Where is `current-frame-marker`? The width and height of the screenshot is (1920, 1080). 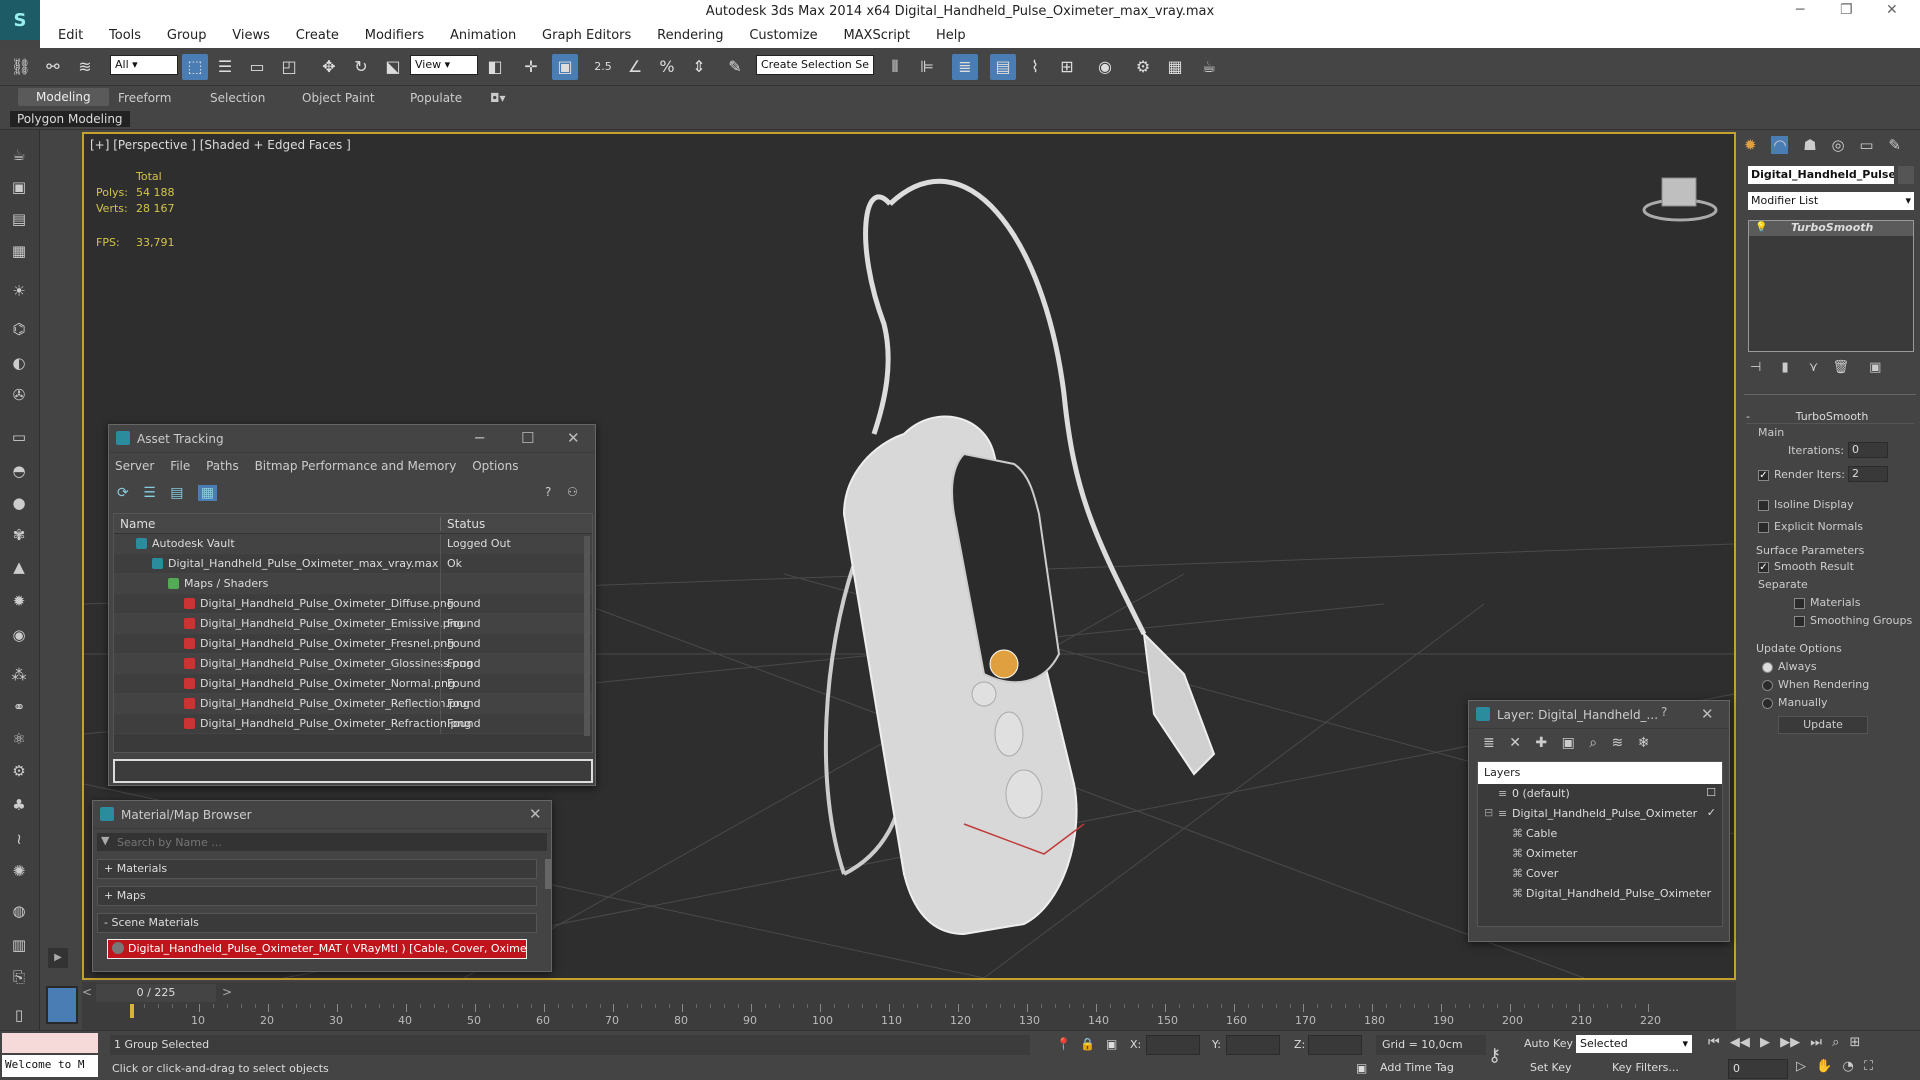
current-frame-marker is located at coordinates (132, 1011).